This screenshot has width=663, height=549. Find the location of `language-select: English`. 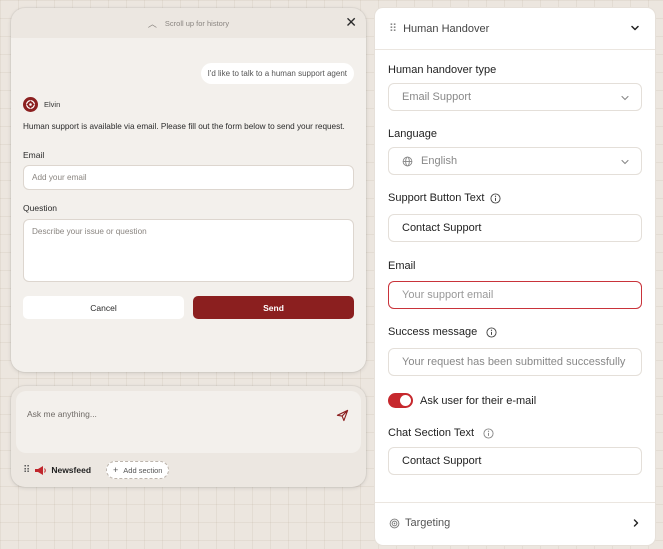

language-select: English is located at coordinates (515, 161).